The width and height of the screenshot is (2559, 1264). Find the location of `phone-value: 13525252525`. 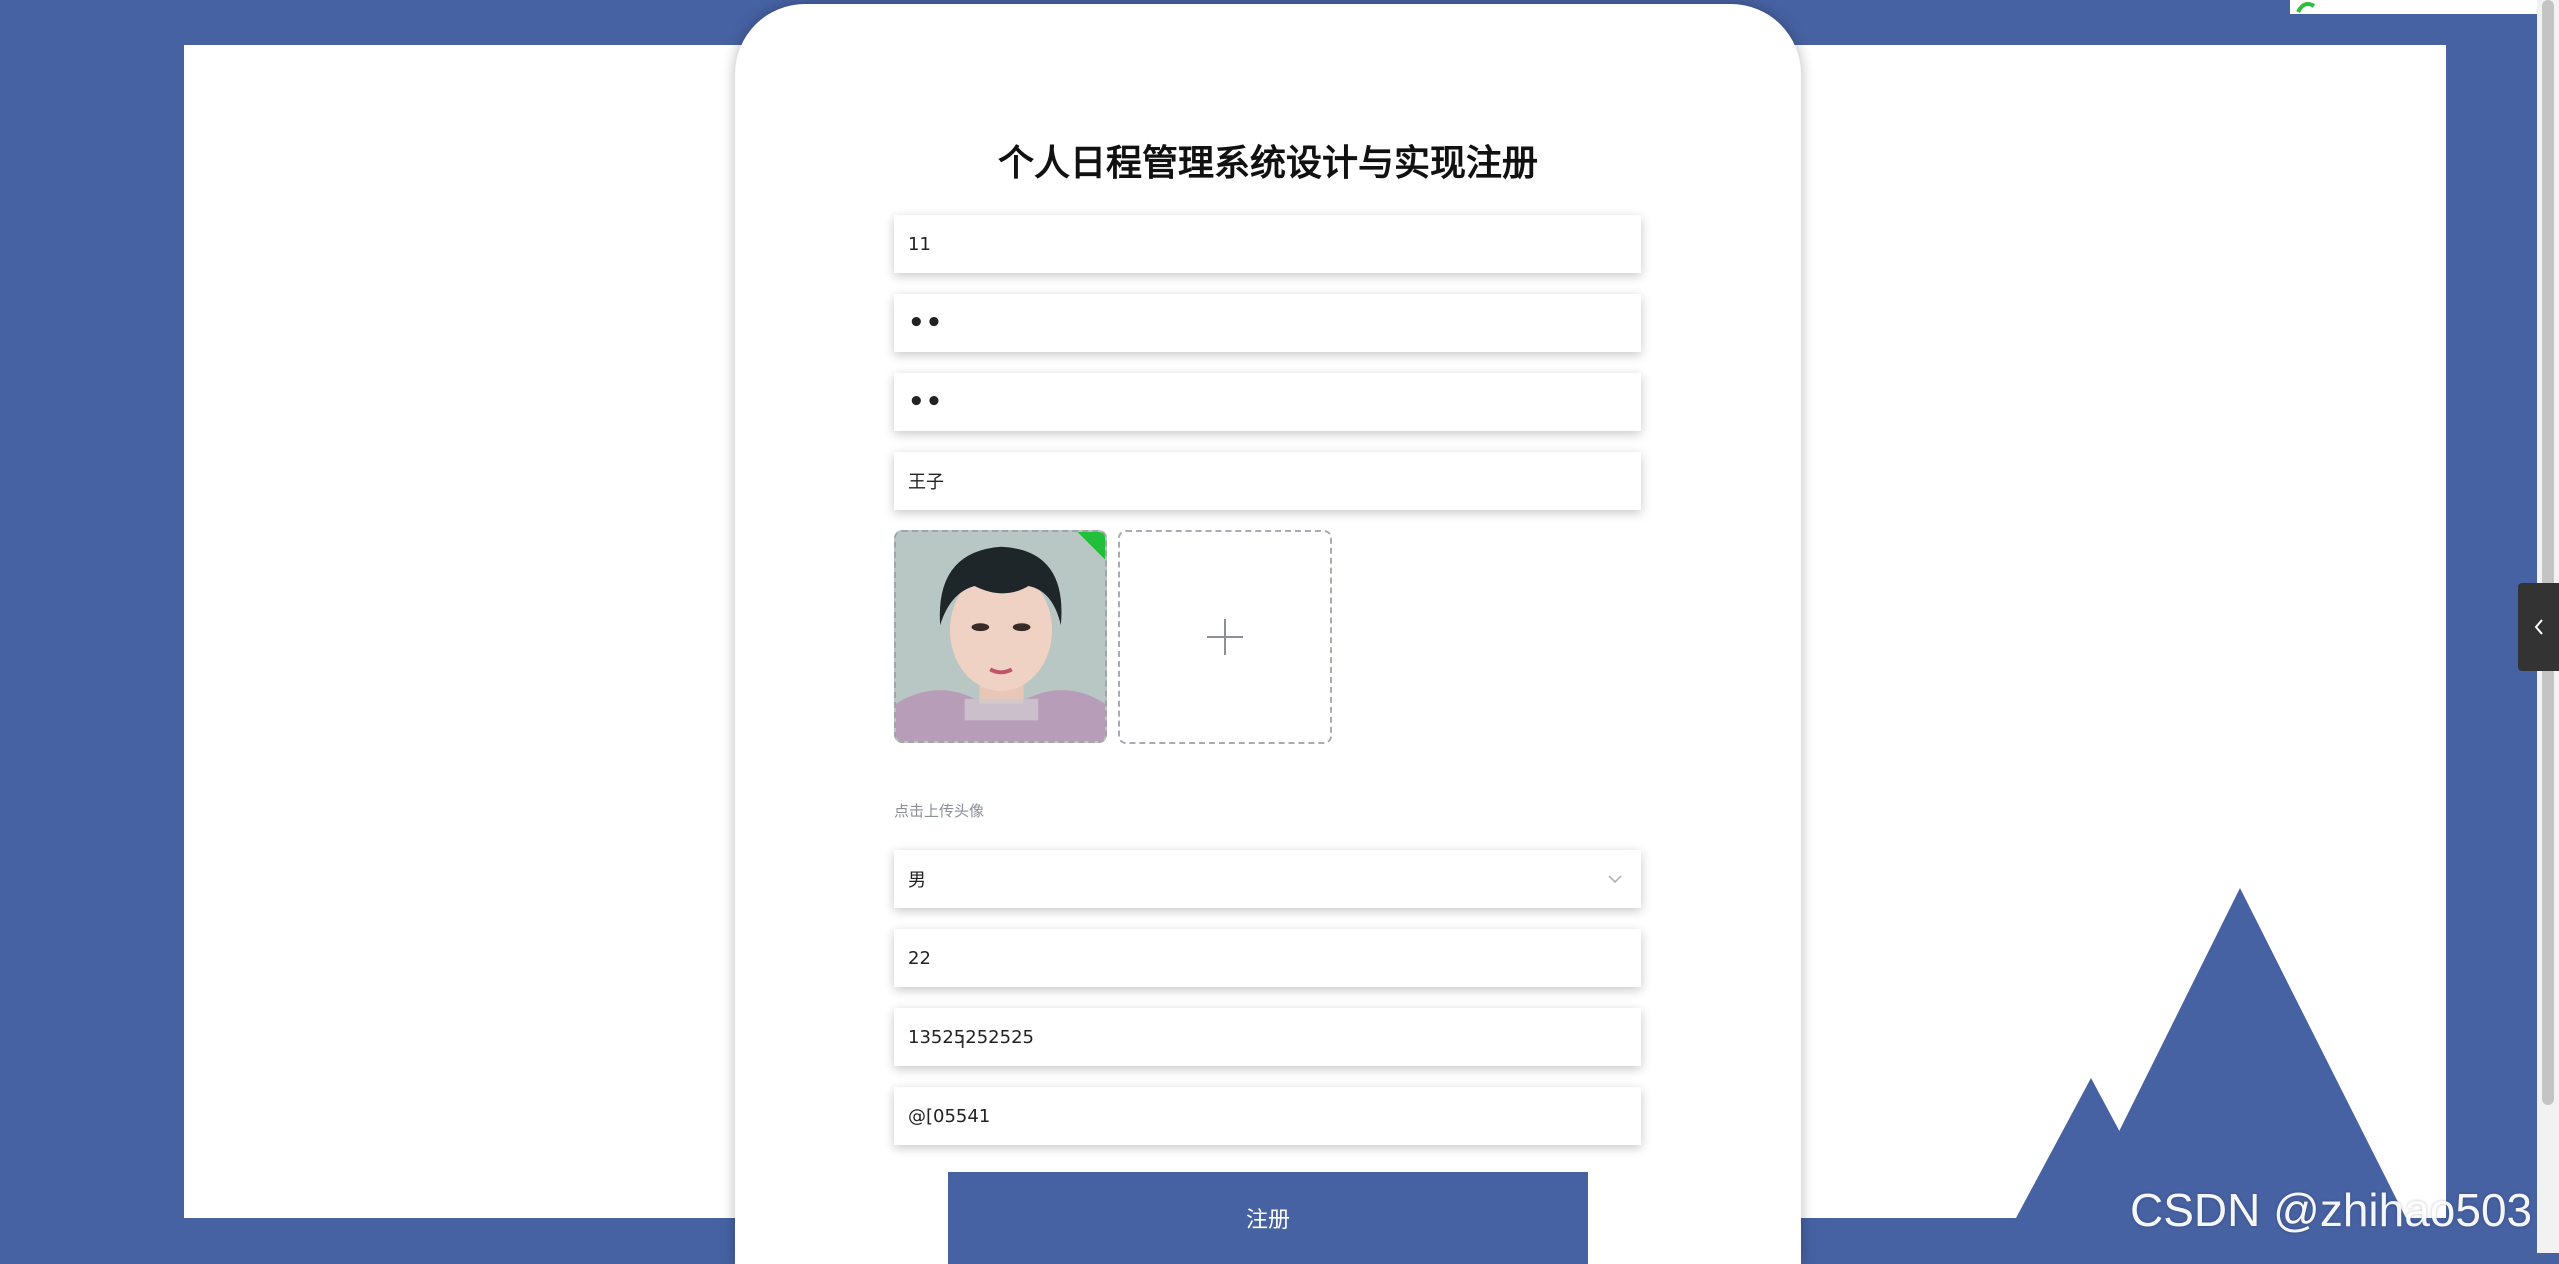

phone-value: 13525252525 is located at coordinates (971, 1037).